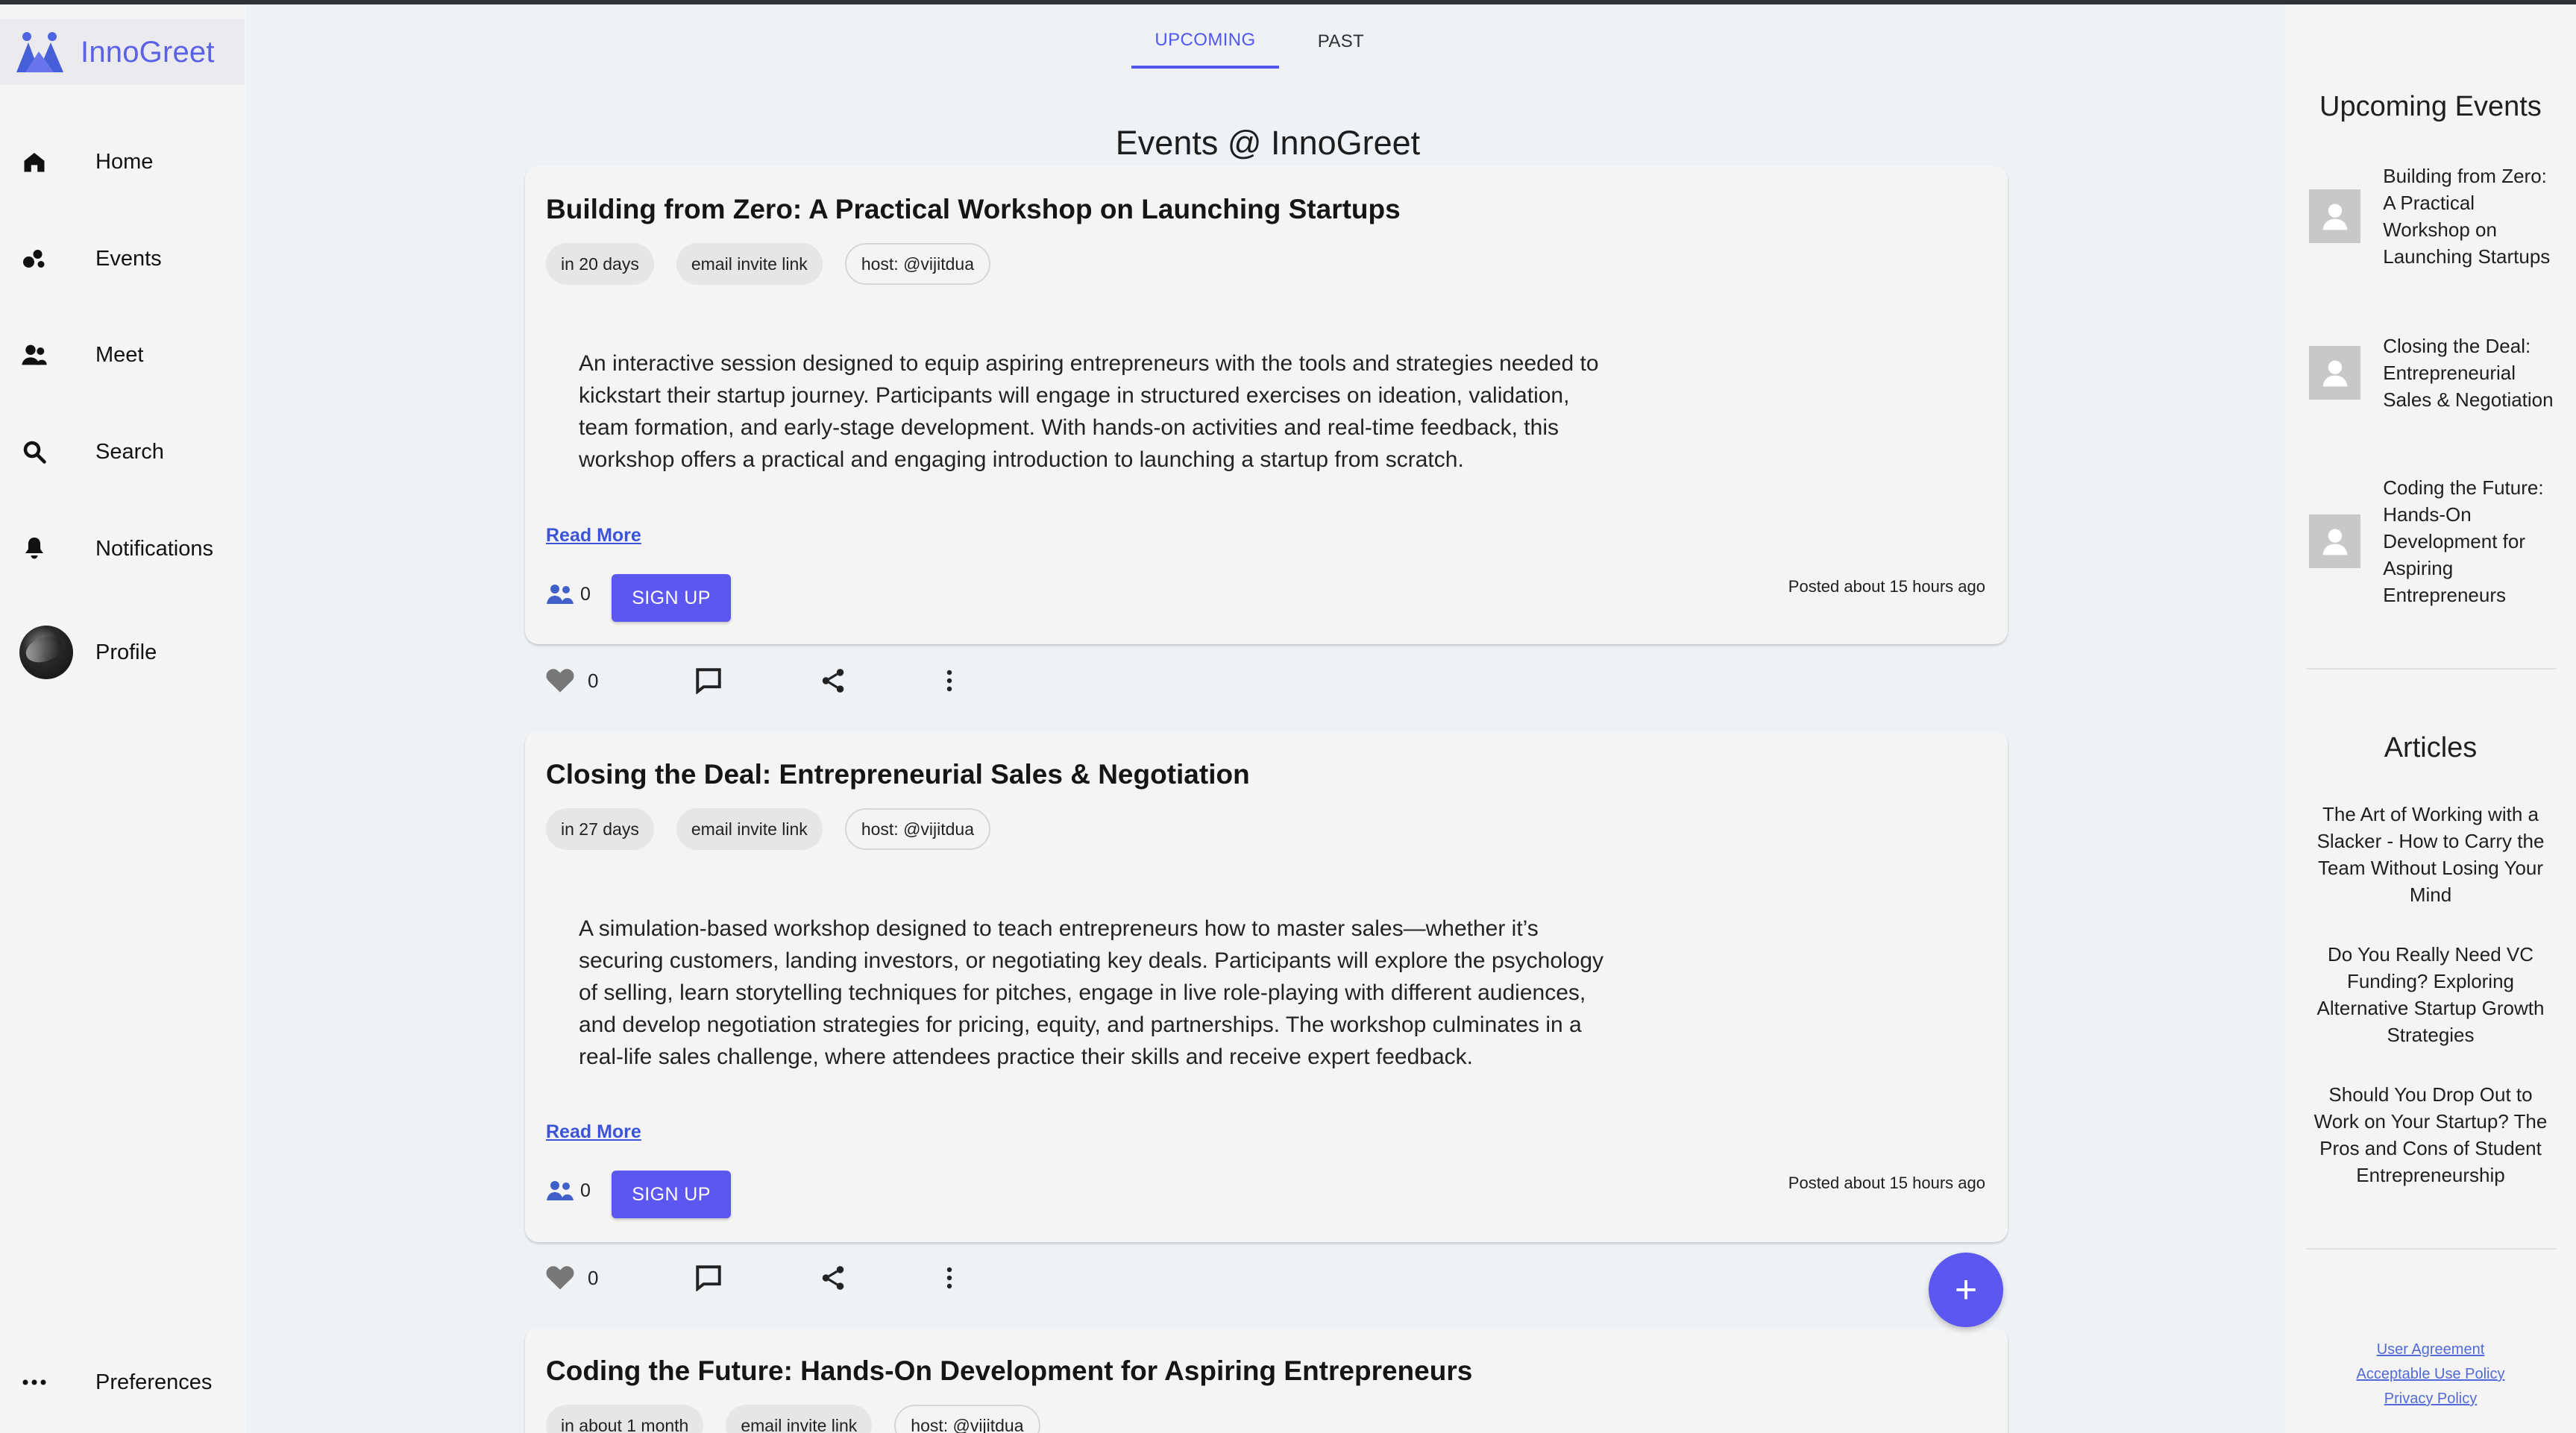 Image resolution: width=2576 pixels, height=1433 pixels. What do you see at coordinates (120, 355) in the screenshot?
I see `sidebar-item-label: Meet` at bounding box center [120, 355].